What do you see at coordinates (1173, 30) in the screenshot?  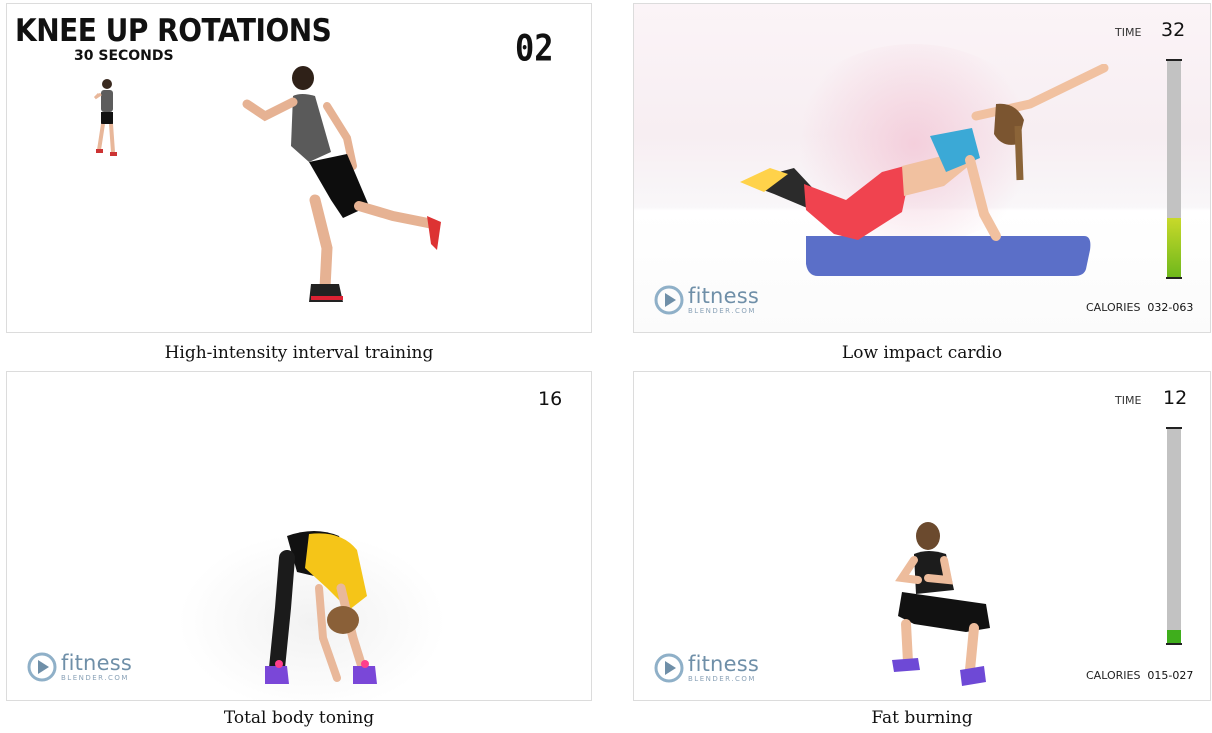 I see `time-value: 32` at bounding box center [1173, 30].